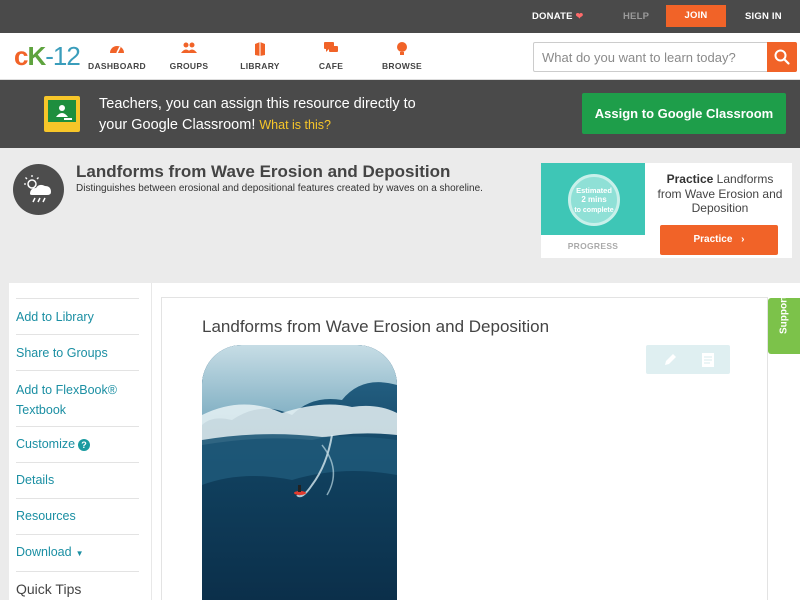 The image size is (800, 600). I want to click on notes-icon, so click(708, 360).